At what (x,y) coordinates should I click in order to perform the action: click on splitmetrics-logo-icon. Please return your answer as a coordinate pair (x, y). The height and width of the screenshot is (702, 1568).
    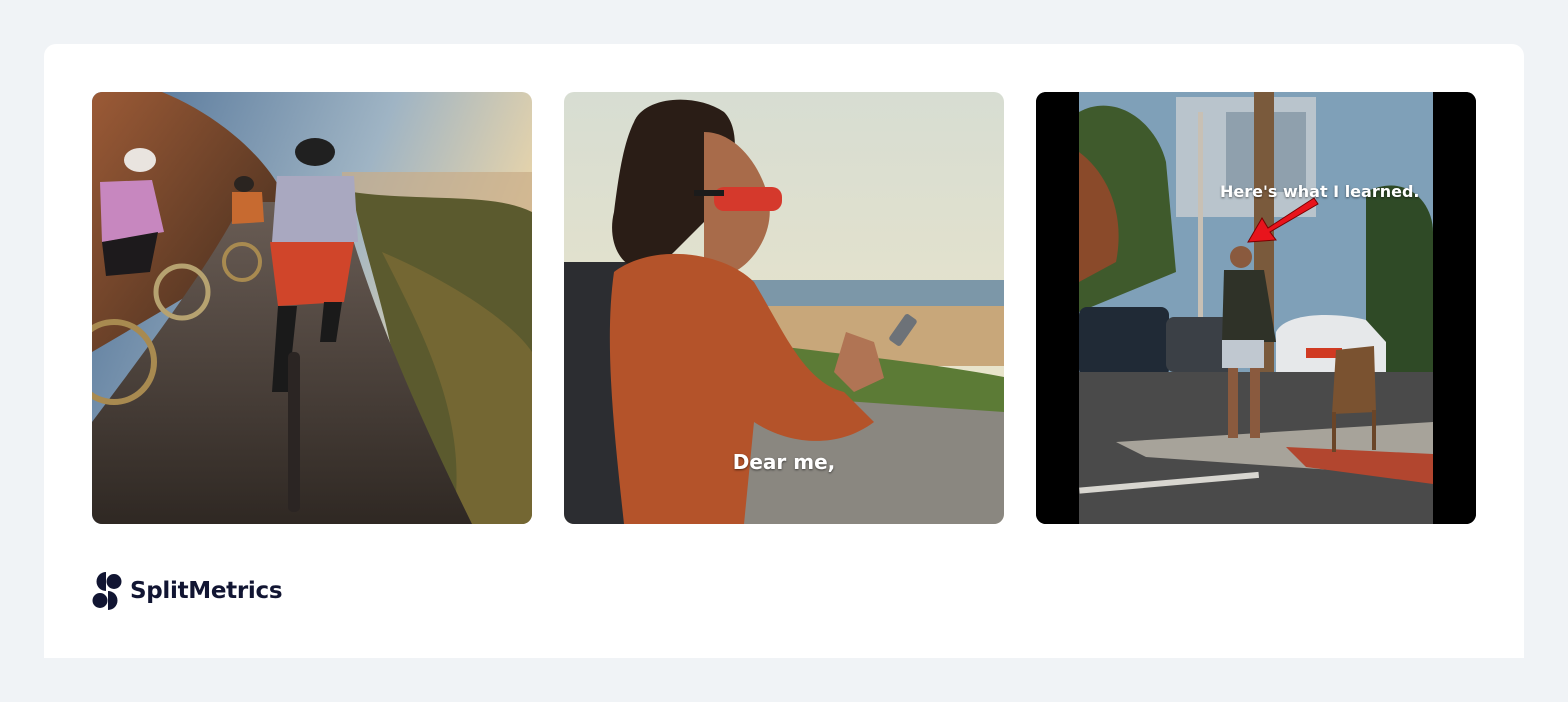
    Looking at the image, I should click on (107, 591).